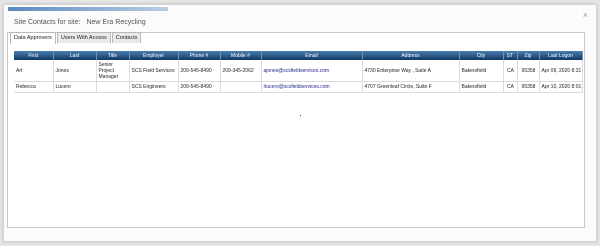 Image resolution: width=600 pixels, height=246 pixels. Describe the element at coordinates (510, 55) in the screenshot. I see `column-header-st: ST` at that location.